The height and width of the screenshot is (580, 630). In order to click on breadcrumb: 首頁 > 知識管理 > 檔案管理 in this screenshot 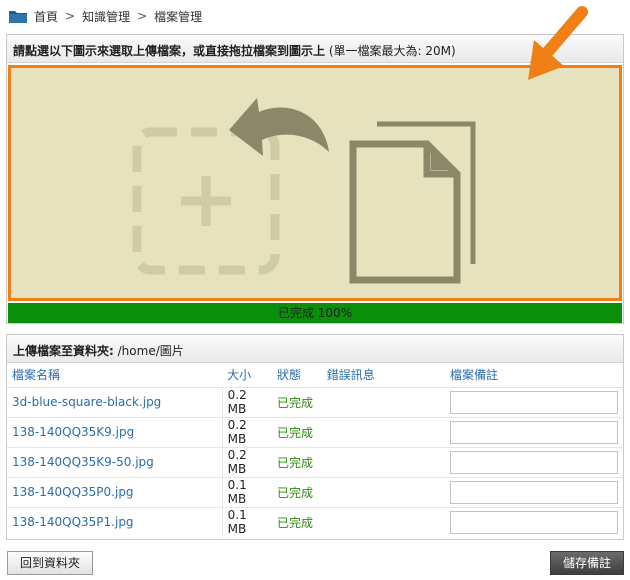, I will do `click(105, 16)`.